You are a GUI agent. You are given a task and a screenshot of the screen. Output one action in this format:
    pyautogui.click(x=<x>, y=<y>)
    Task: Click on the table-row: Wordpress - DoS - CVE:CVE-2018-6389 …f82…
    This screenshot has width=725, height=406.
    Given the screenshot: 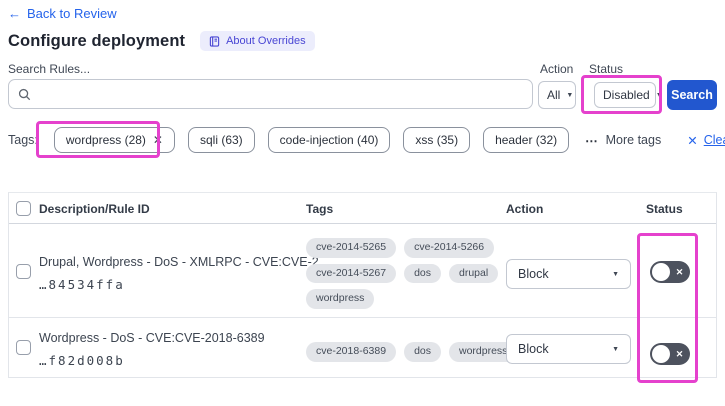 What is the action you would take?
    pyautogui.click(x=362, y=347)
    